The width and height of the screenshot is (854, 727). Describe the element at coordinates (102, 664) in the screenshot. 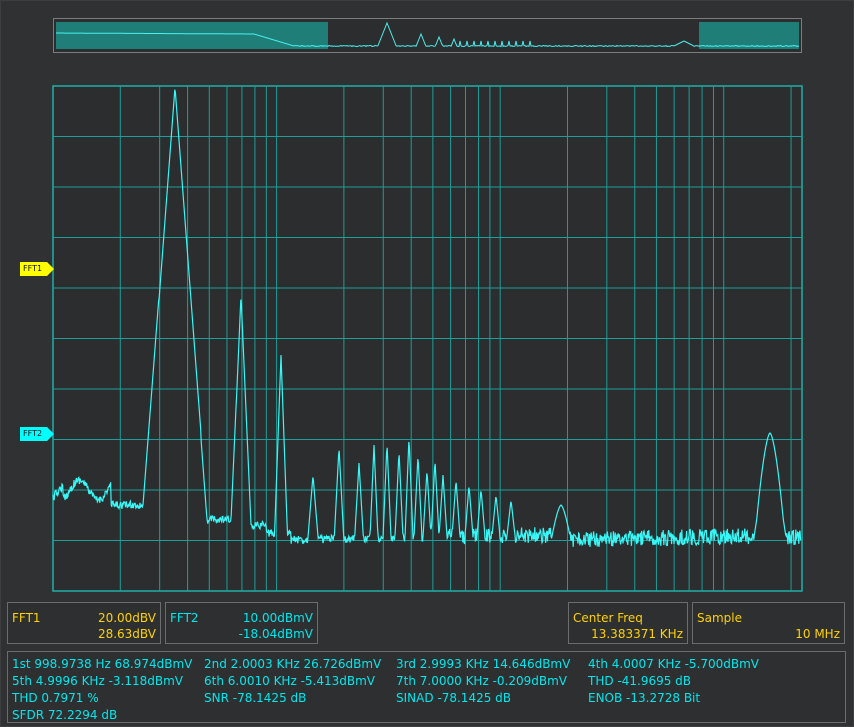

I see `harmonic-1: 1st 998.9738 Hz 68.974dBmV` at that location.